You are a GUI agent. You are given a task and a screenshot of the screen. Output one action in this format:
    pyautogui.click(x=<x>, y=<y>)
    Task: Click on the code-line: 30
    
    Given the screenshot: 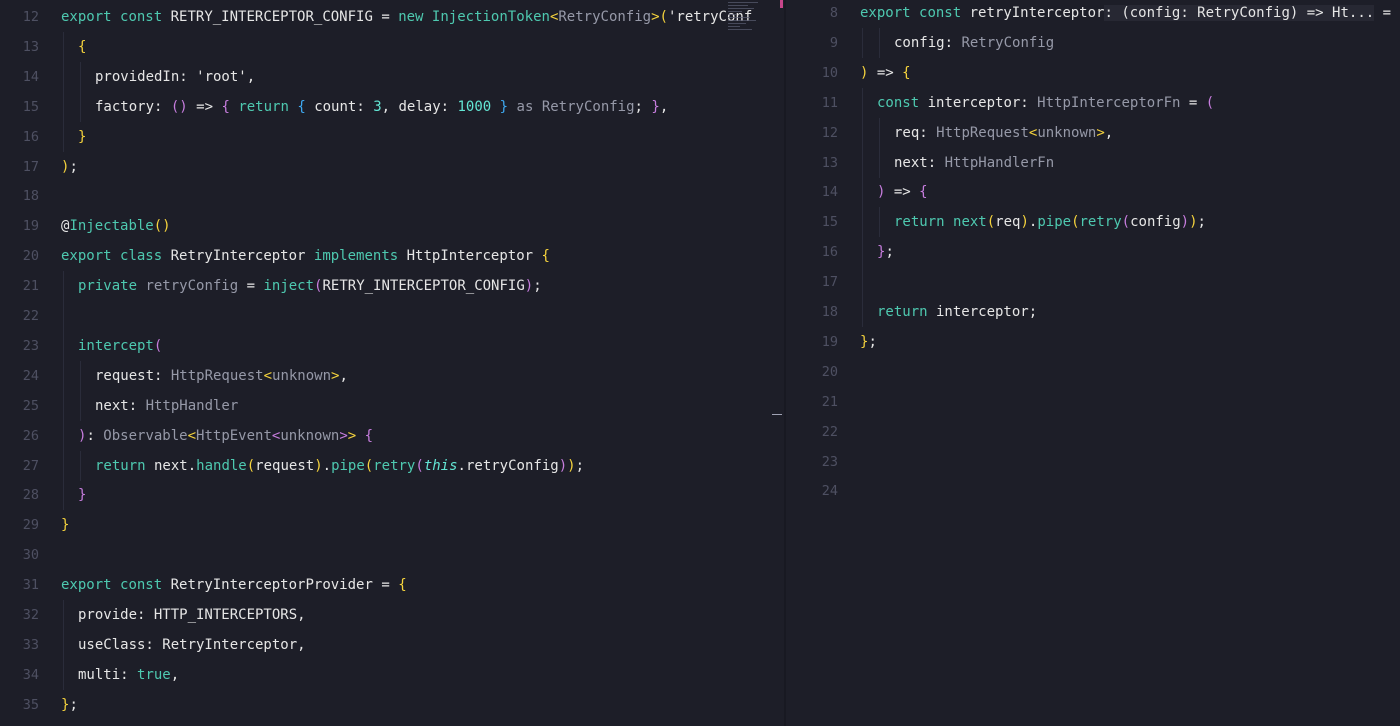 What is the action you would take?
    pyautogui.click(x=392, y=555)
    